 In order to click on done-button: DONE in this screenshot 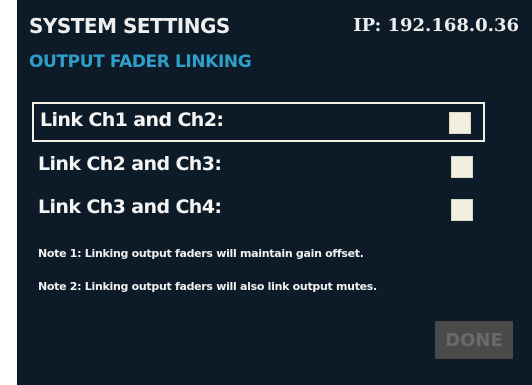, I will do `click(474, 340)`.